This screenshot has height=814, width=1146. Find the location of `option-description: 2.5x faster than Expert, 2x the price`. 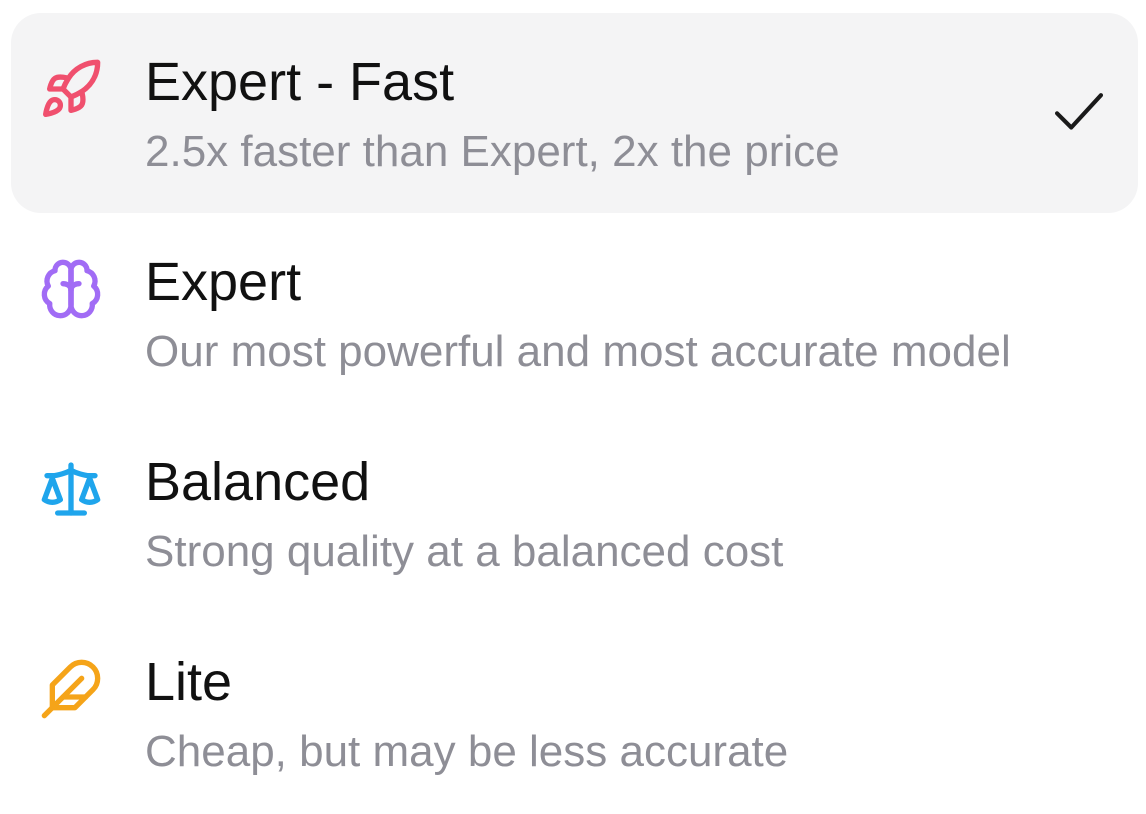

option-description: 2.5x faster than Expert, 2x the price is located at coordinates (492, 151).